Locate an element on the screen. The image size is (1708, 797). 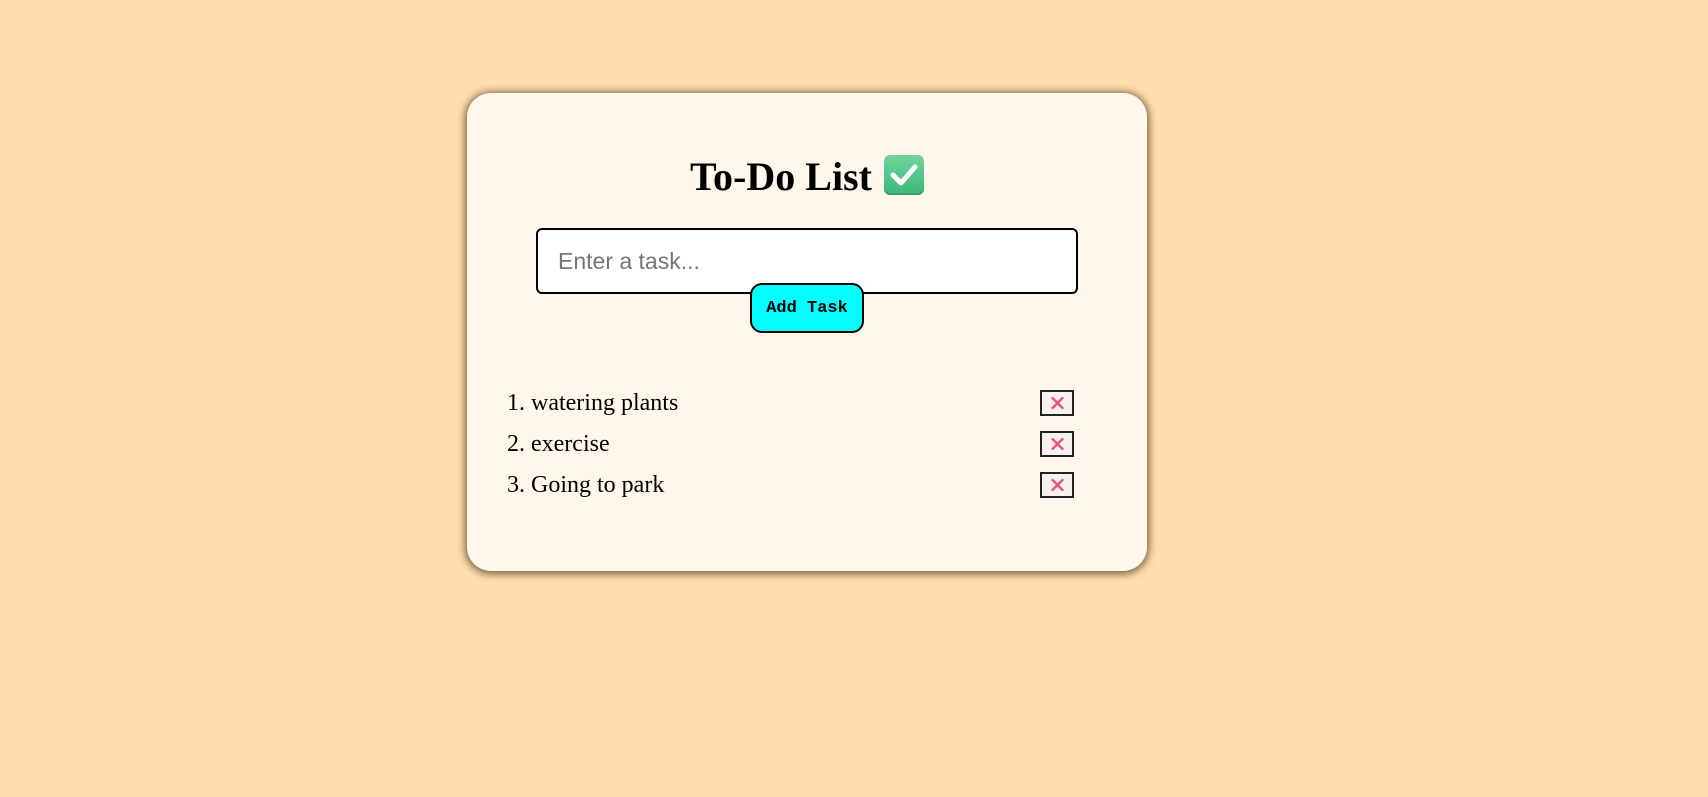
task-text: 2. exercise is located at coordinates (558, 444).